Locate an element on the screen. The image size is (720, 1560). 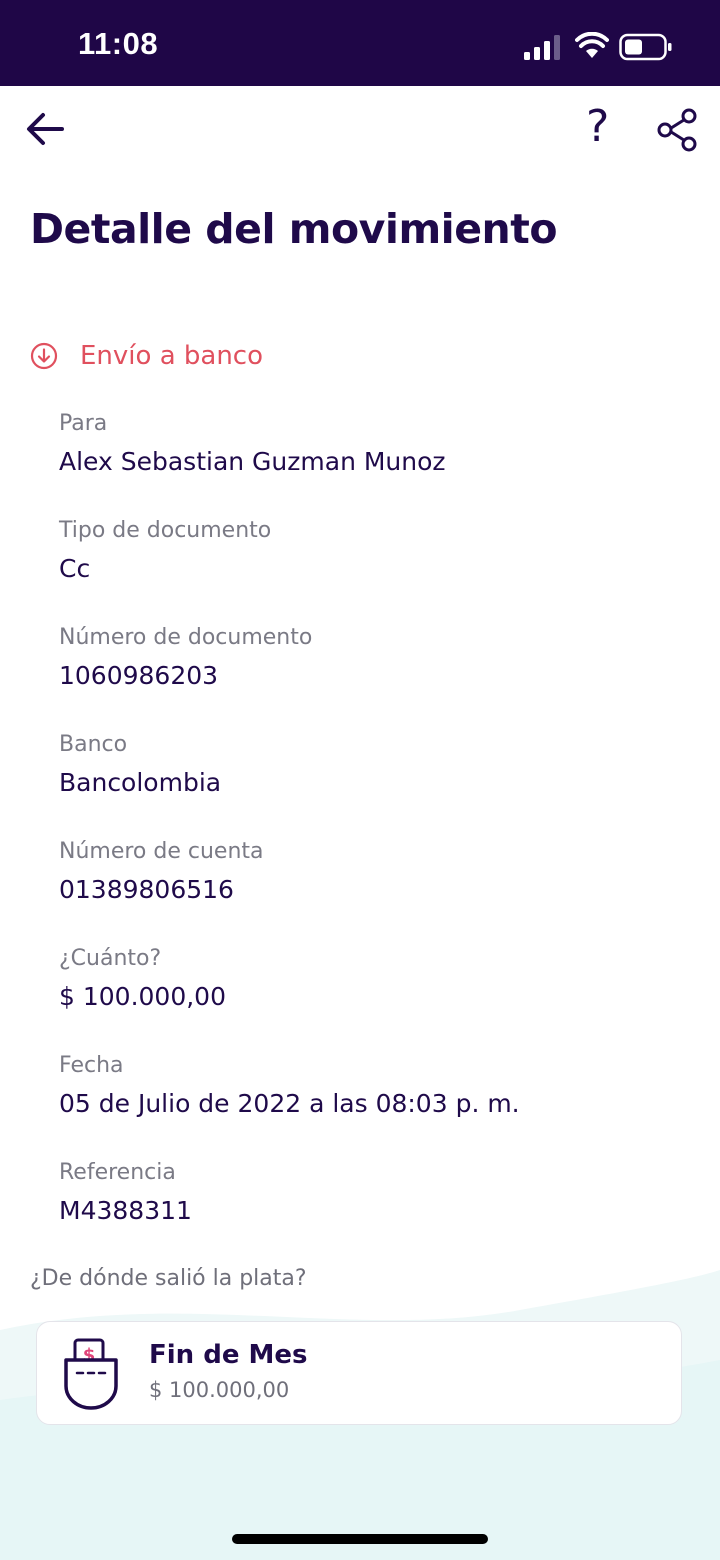
page-title: Detalle del movimiento is located at coordinates (294, 229).